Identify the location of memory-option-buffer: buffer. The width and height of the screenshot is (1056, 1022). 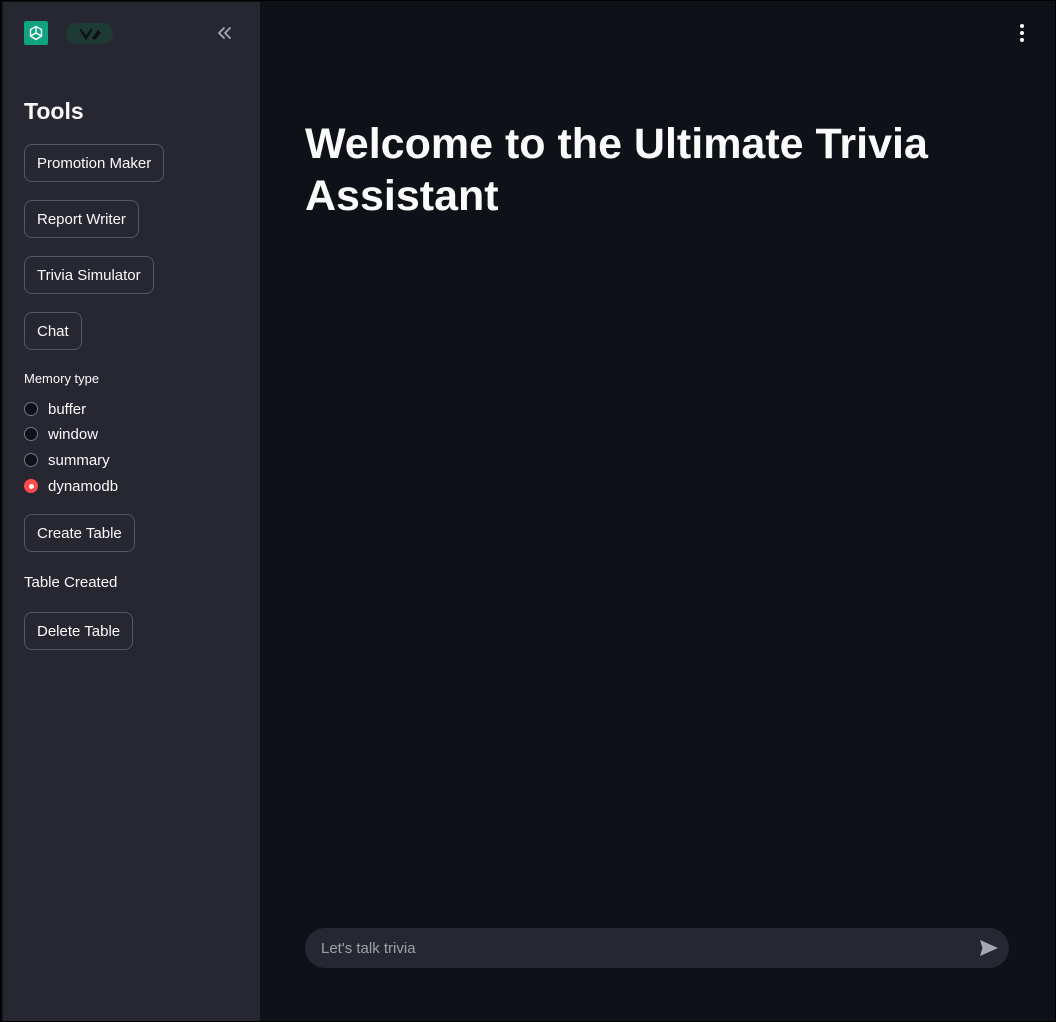
(55, 409).